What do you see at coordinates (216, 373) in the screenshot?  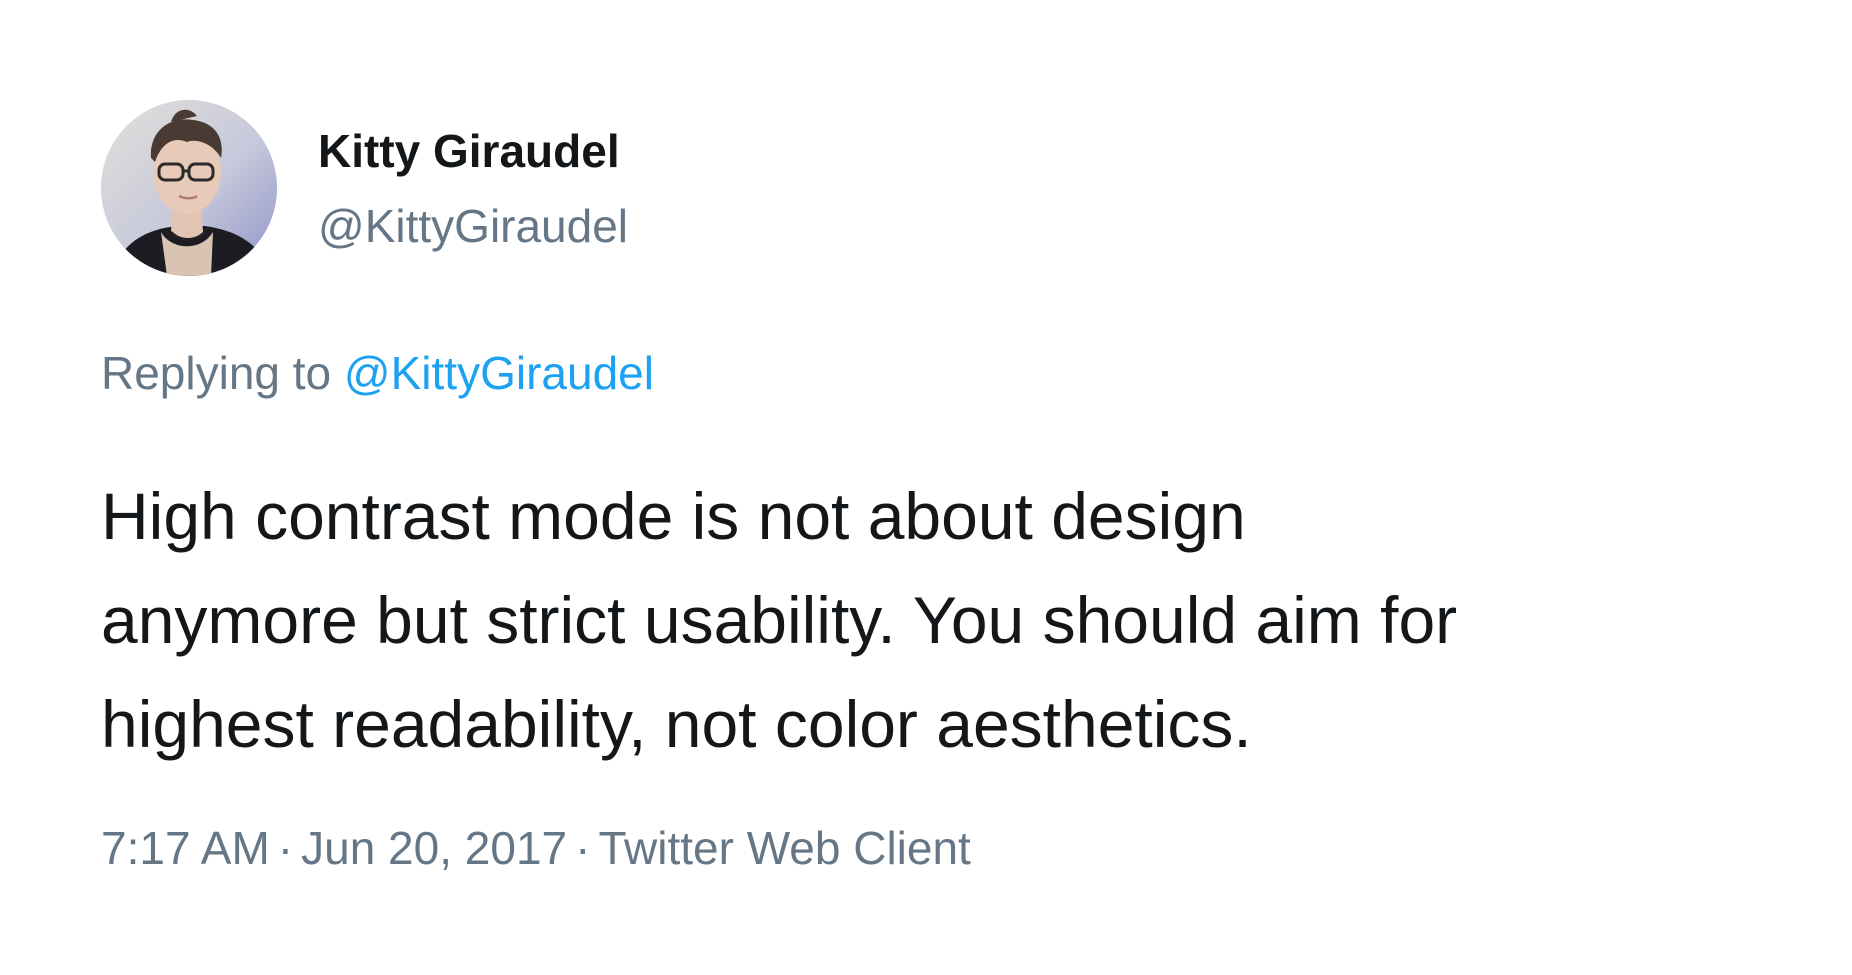 I see `replying-to-label: Replying to` at bounding box center [216, 373].